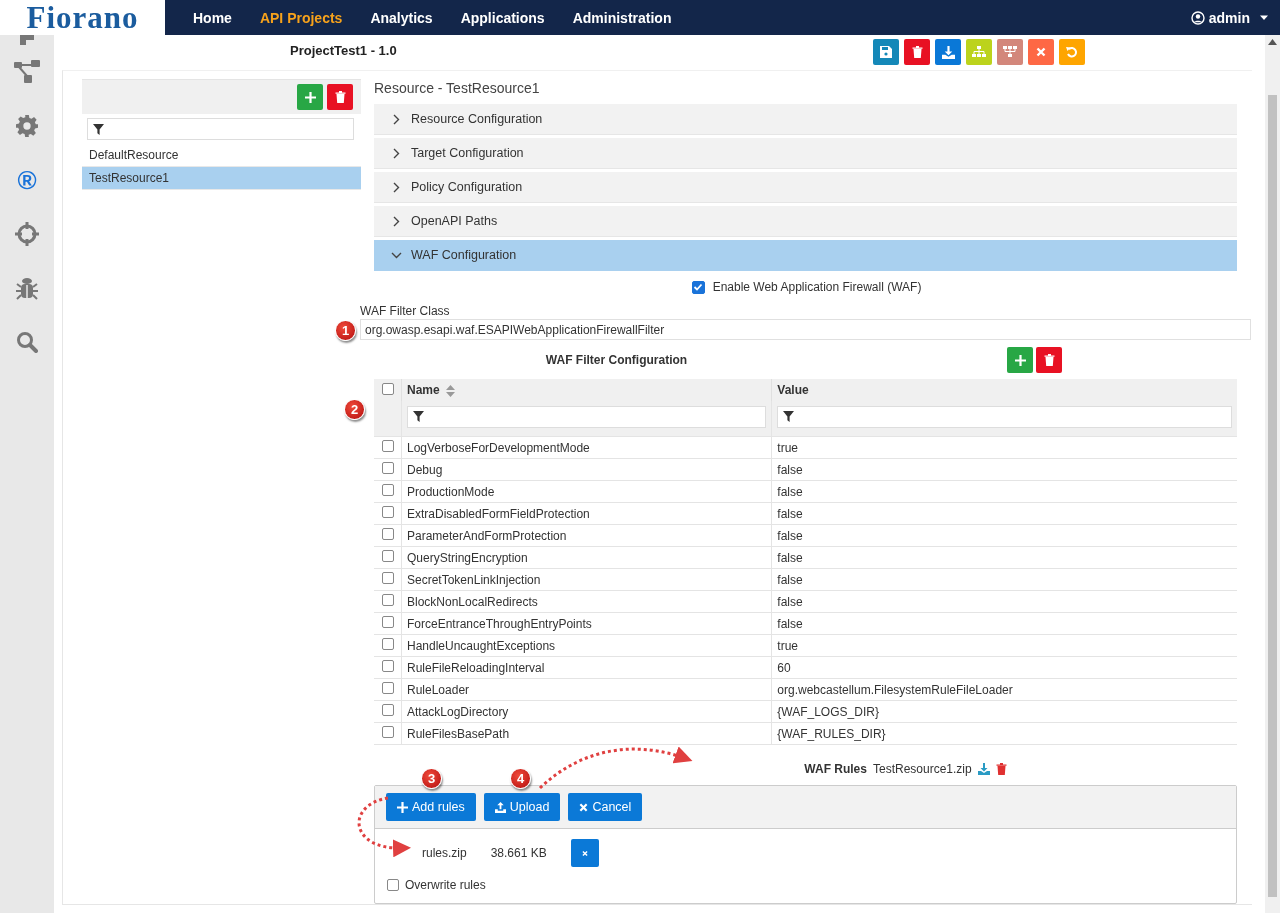 This screenshot has width=1280, height=913. I want to click on callout-badge: 3, so click(431, 778).